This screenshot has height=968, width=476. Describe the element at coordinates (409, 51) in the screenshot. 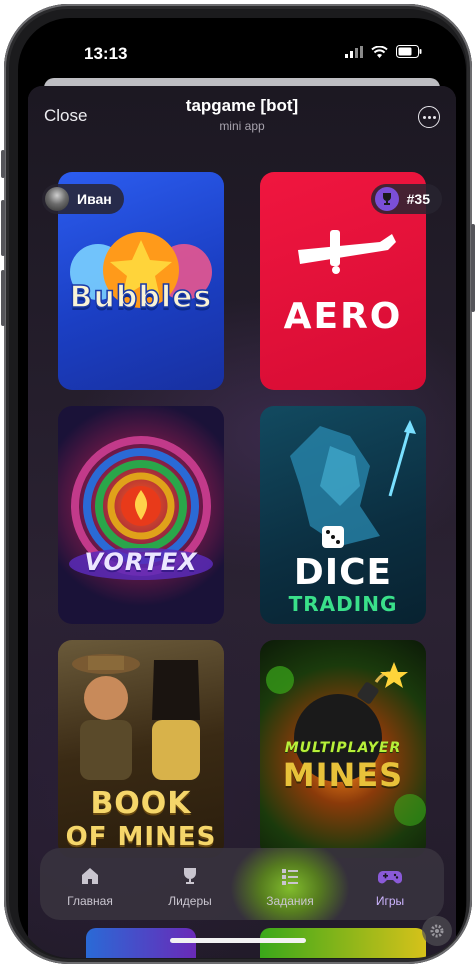

I see `battery-icon` at that location.